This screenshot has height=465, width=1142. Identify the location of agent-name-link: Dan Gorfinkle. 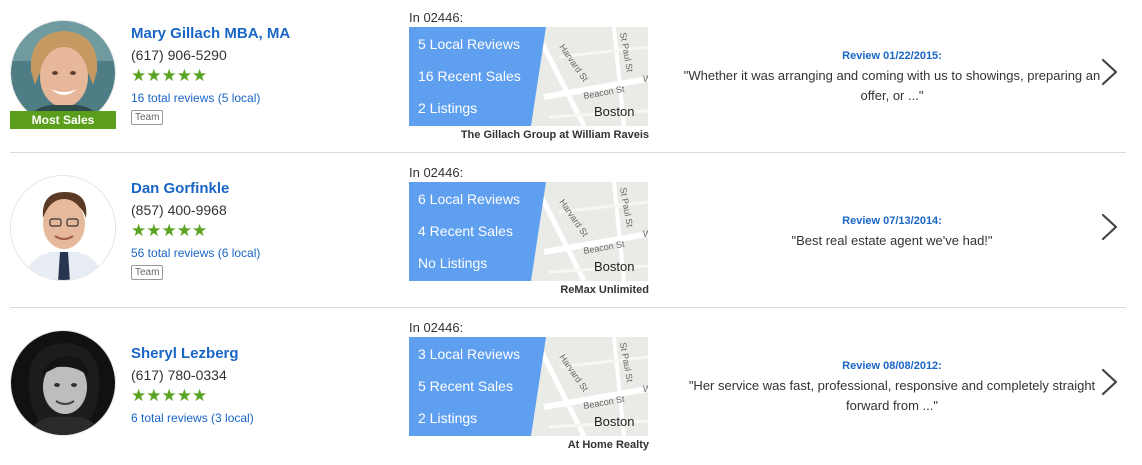
(195, 189).